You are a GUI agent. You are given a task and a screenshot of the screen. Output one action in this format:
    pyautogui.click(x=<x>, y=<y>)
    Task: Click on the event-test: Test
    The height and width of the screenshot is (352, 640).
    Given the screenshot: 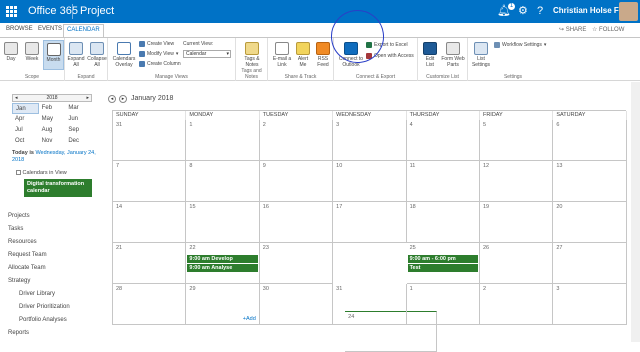 What is the action you would take?
    pyautogui.click(x=442, y=268)
    